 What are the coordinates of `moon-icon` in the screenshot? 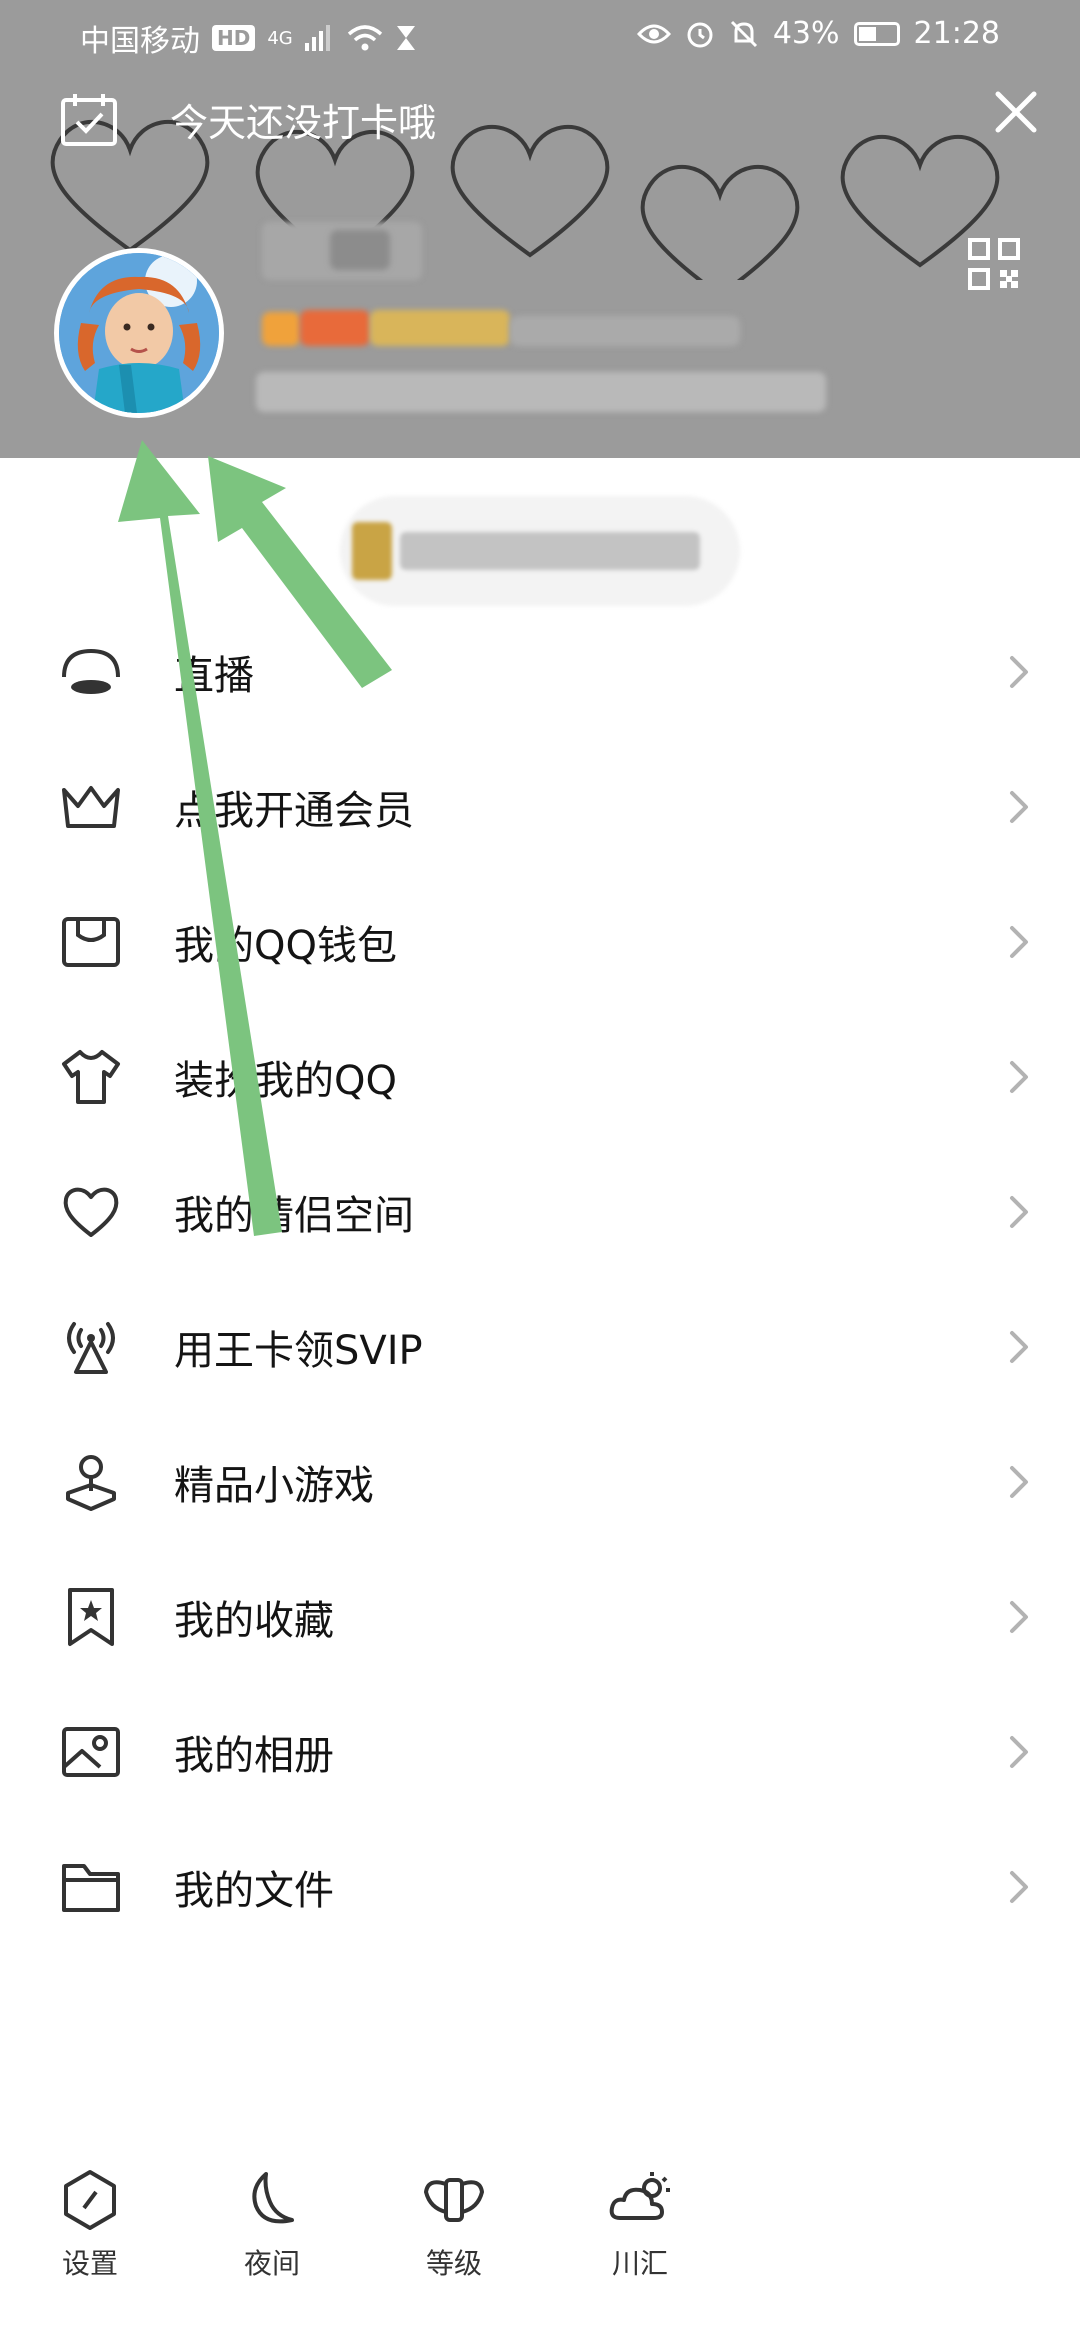 It's located at (273, 2198).